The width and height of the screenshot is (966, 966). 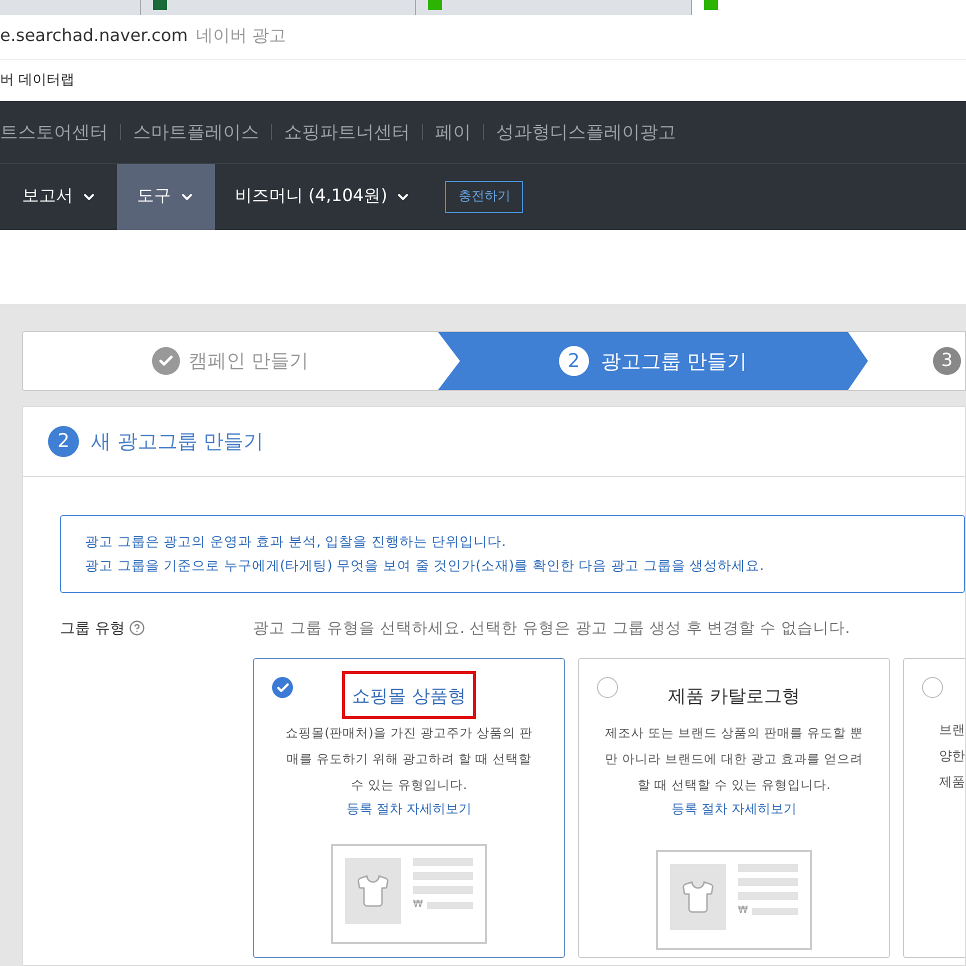 What do you see at coordinates (63, 441) in the screenshot?
I see `section-number: 2` at bounding box center [63, 441].